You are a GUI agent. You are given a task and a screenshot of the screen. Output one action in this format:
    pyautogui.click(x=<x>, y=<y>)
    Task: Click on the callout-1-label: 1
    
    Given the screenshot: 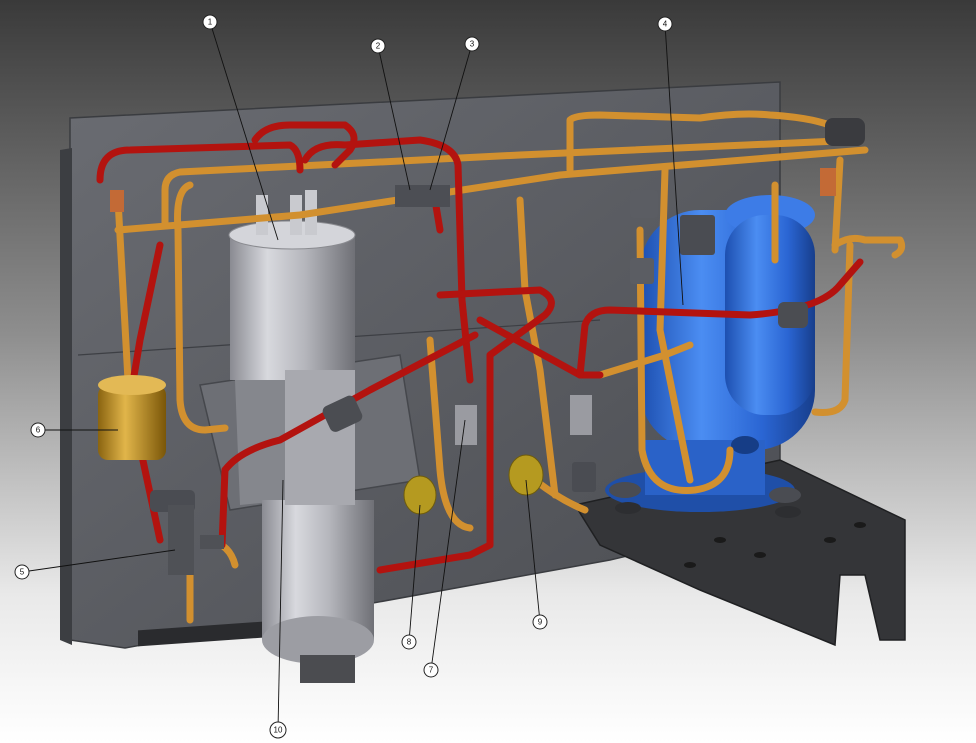 What is the action you would take?
    pyautogui.click(x=210, y=22)
    